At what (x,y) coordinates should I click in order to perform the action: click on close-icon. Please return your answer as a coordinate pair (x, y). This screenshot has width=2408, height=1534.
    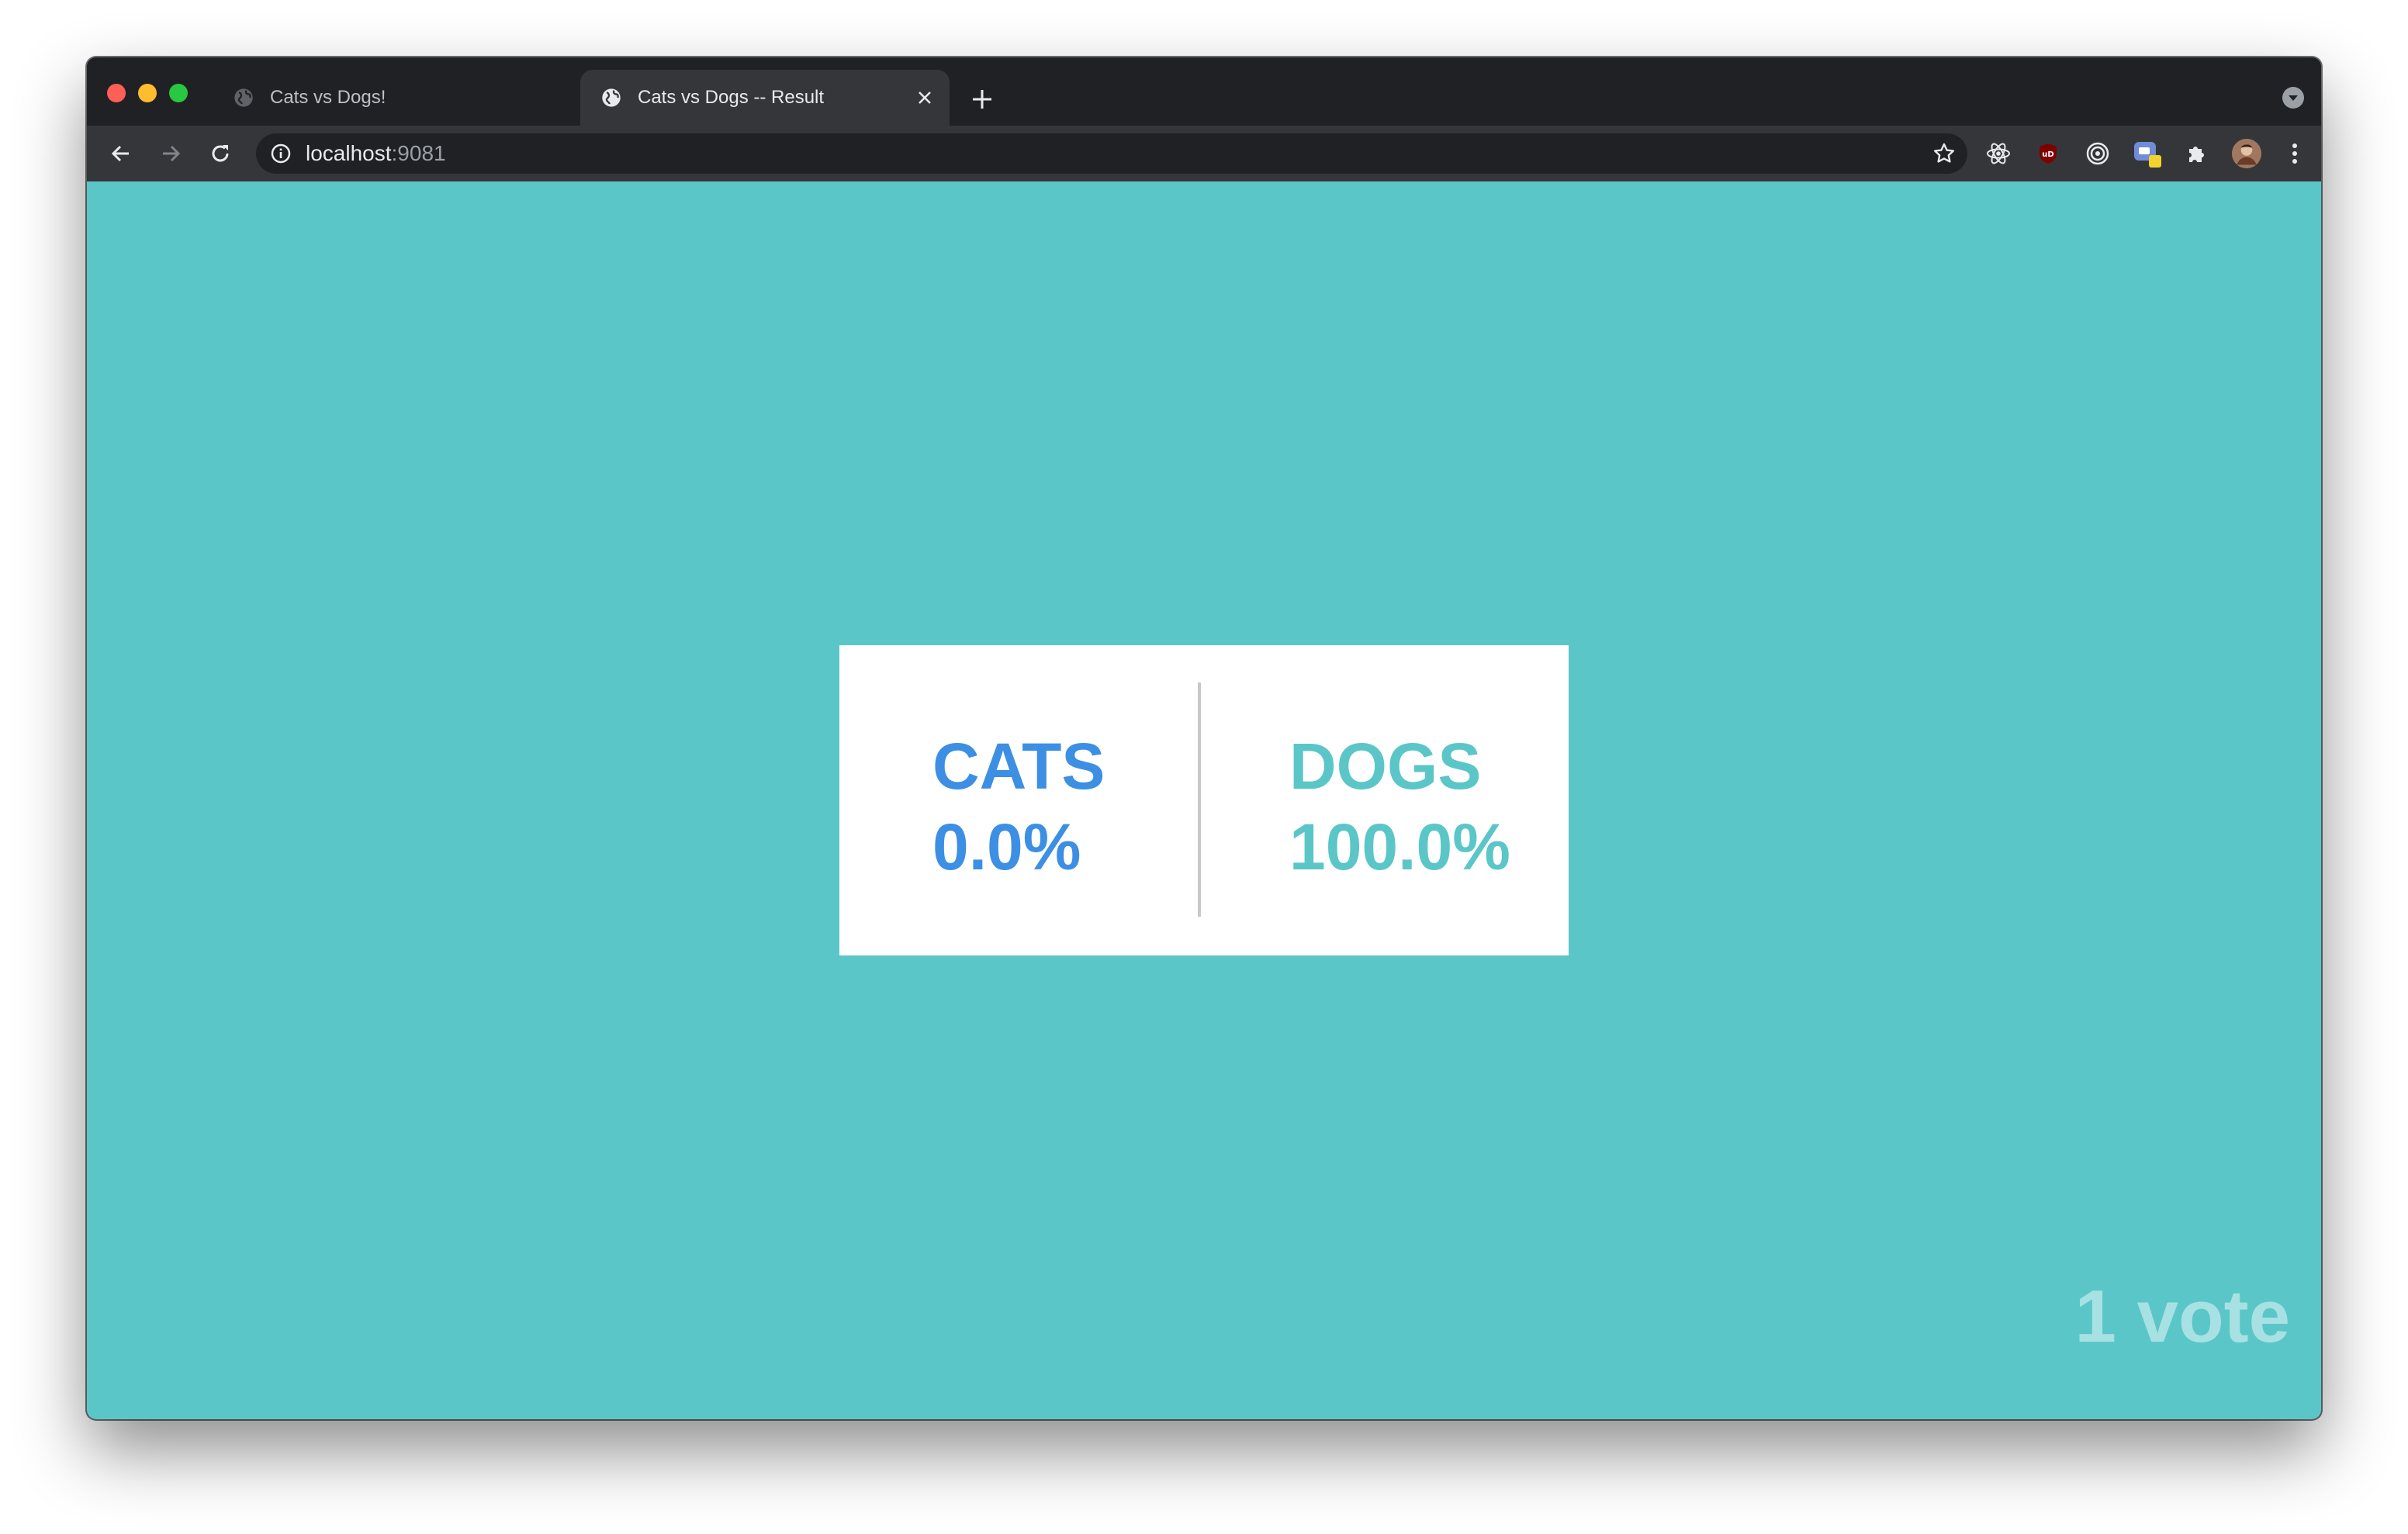
    Looking at the image, I should click on (925, 98).